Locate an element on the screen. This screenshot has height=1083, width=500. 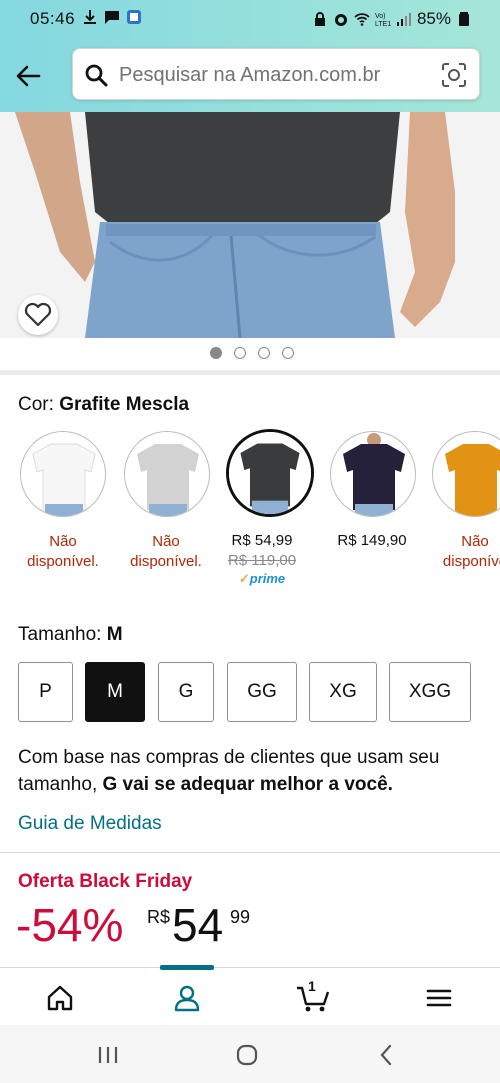
app-icon is located at coordinates (134, 17).